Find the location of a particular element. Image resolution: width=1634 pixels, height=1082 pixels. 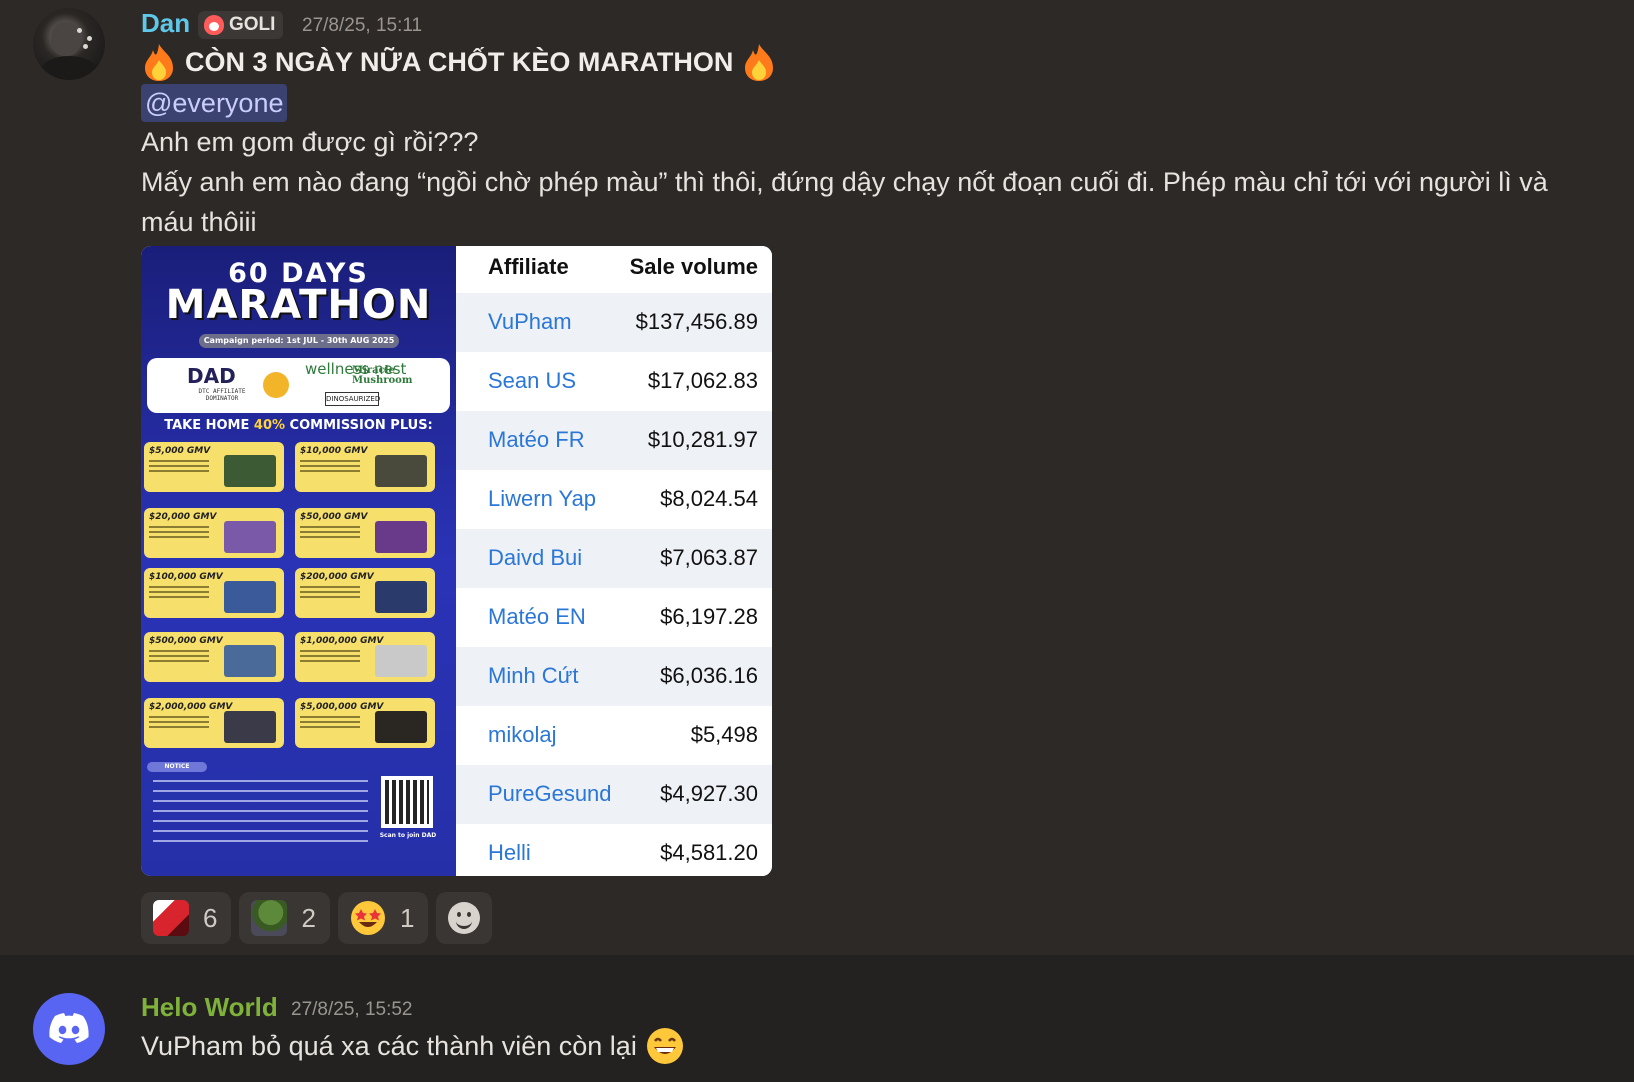

server-tag: GOLI is located at coordinates (241, 25).